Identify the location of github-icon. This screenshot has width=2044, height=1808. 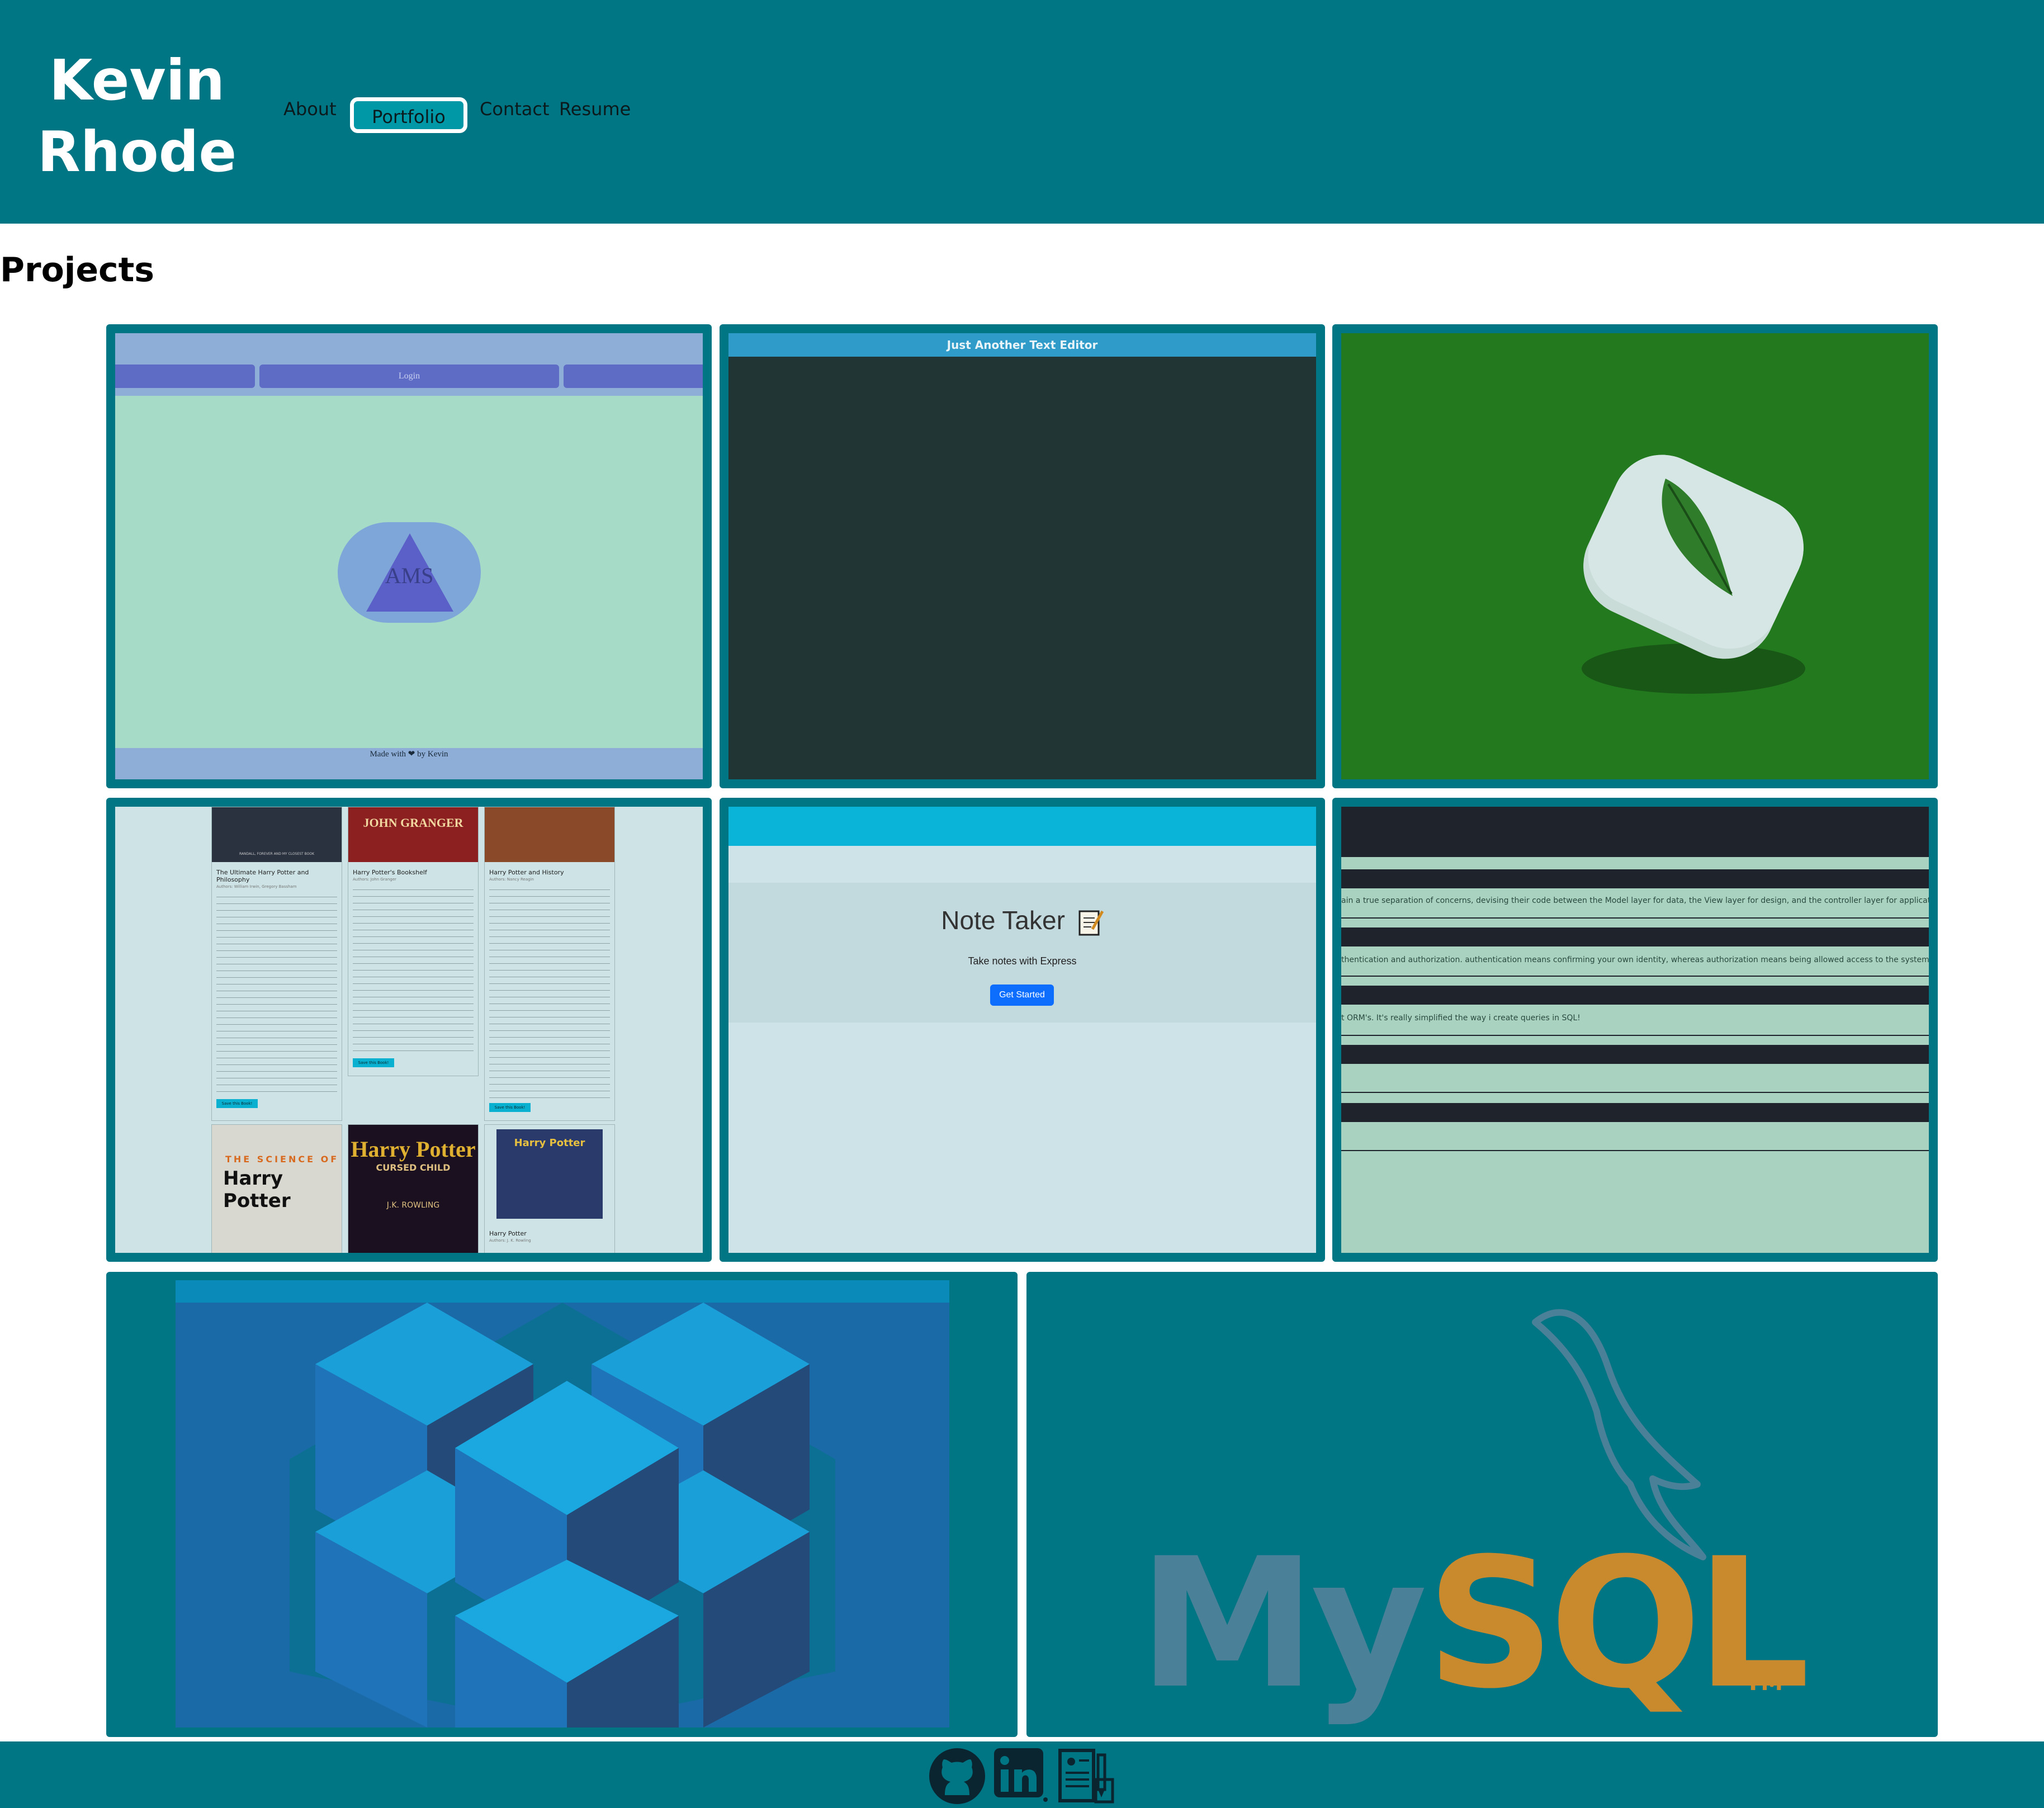
(957, 1777).